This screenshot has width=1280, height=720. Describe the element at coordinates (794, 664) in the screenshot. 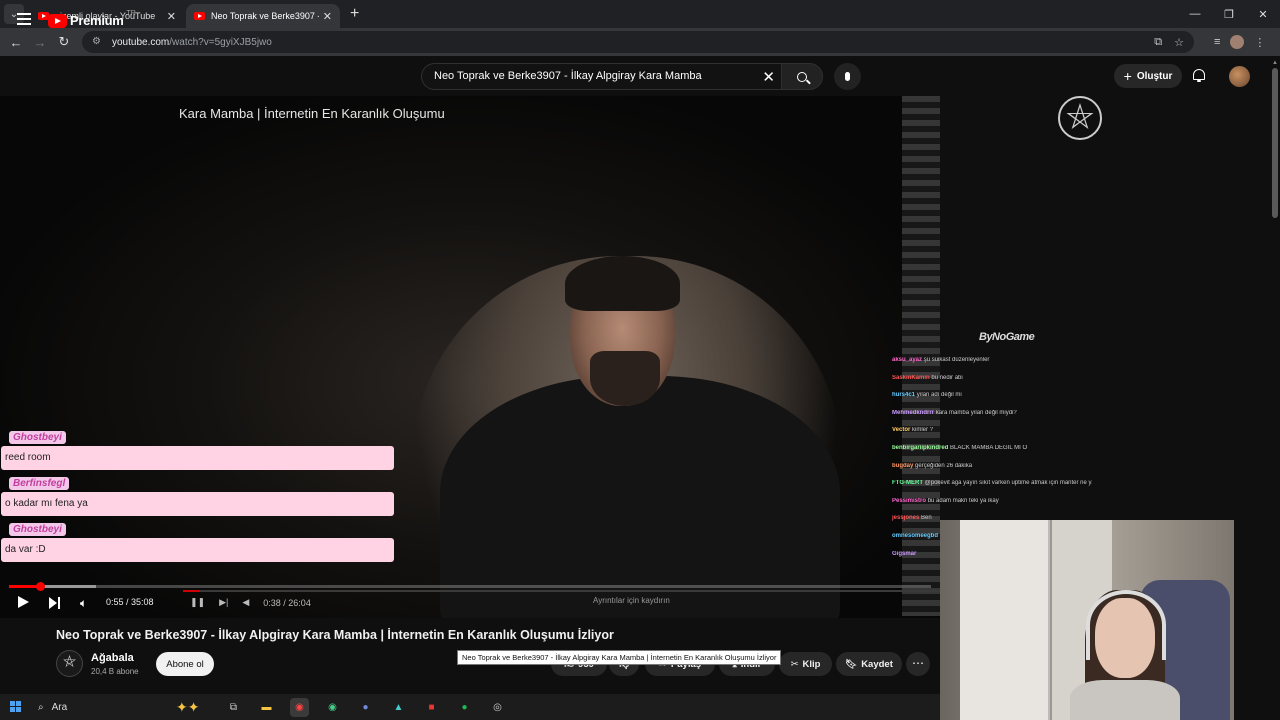

I see `scissors-icon: ✂` at that location.